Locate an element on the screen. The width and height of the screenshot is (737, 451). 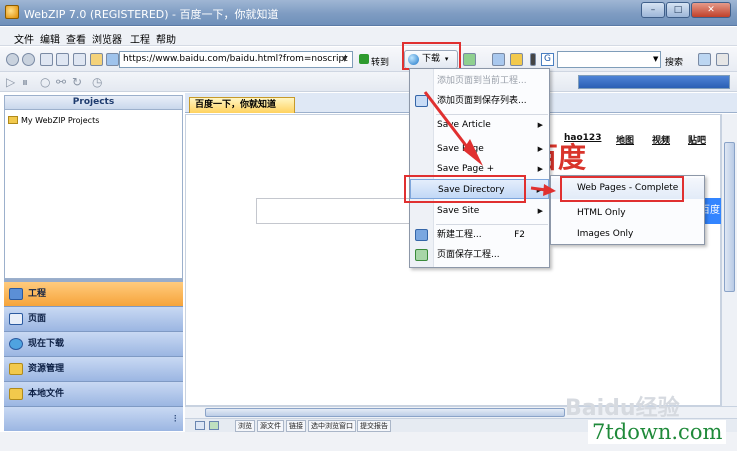
minimize-button: – is located at coordinates (653, 10).